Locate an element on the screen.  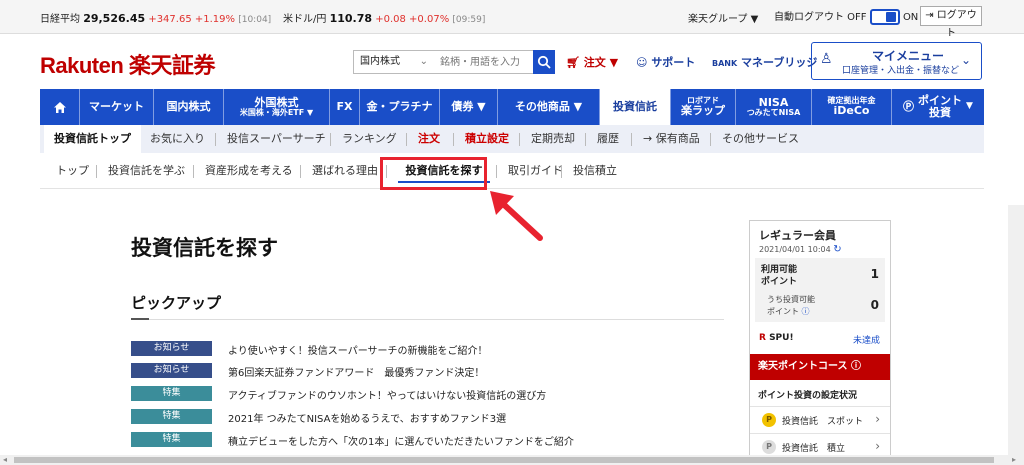
nav-nisa-line2: つみたてNISA is located at coordinates (773, 112).